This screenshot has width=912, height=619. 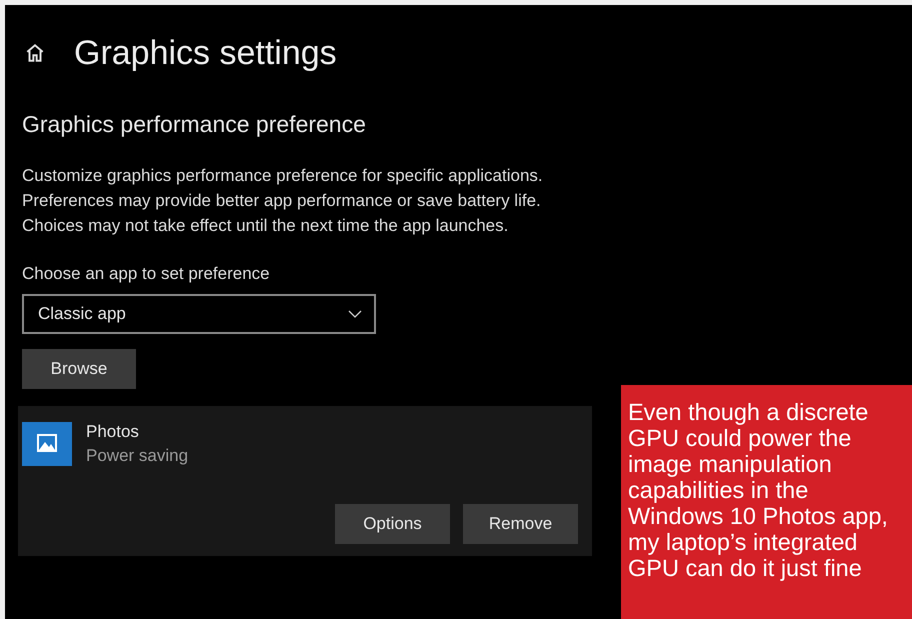 What do you see at coordinates (194, 124) in the screenshot?
I see `section-heading: Graphics performance preference` at bounding box center [194, 124].